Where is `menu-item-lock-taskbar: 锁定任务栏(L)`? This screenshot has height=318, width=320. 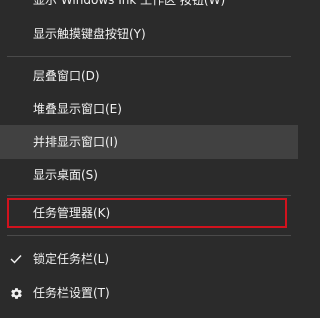
menu-item-lock-taskbar: 锁定任务栏(L) is located at coordinates (149, 259).